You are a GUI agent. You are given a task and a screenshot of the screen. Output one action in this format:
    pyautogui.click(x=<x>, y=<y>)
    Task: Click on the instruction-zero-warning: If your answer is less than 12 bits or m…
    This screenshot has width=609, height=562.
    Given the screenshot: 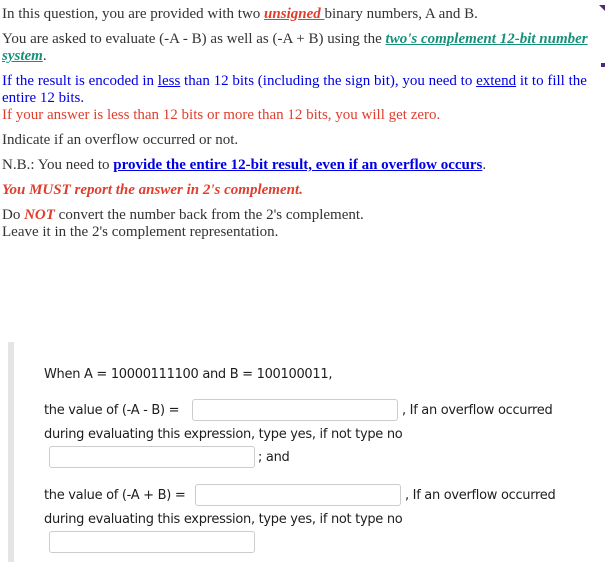 What is the action you would take?
    pyautogui.click(x=221, y=115)
    